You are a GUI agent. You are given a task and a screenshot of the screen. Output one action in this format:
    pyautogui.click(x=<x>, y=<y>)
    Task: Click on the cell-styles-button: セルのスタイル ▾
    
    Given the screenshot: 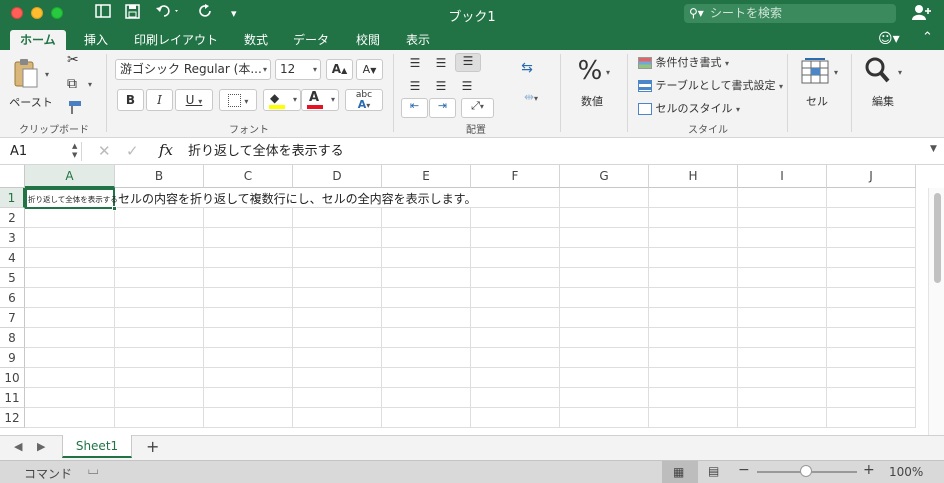 What is the action you would take?
    pyautogui.click(x=689, y=108)
    